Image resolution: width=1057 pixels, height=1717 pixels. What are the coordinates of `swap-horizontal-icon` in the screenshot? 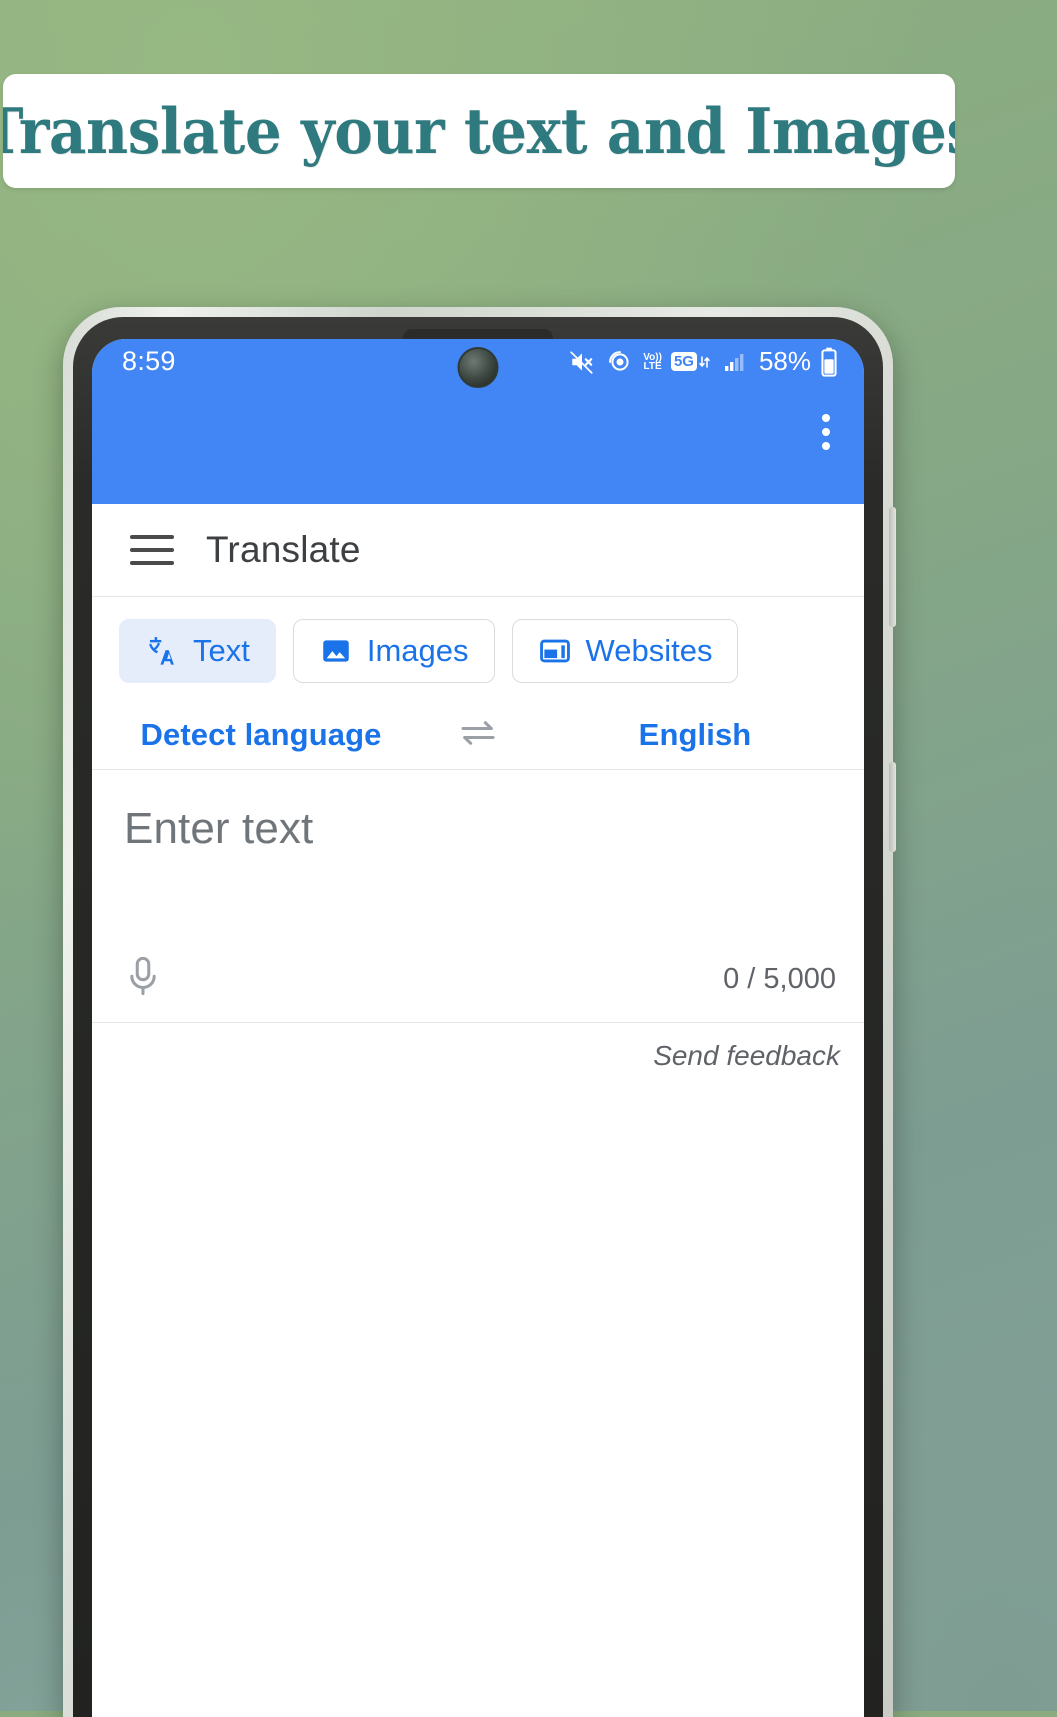 It's located at (478, 735).